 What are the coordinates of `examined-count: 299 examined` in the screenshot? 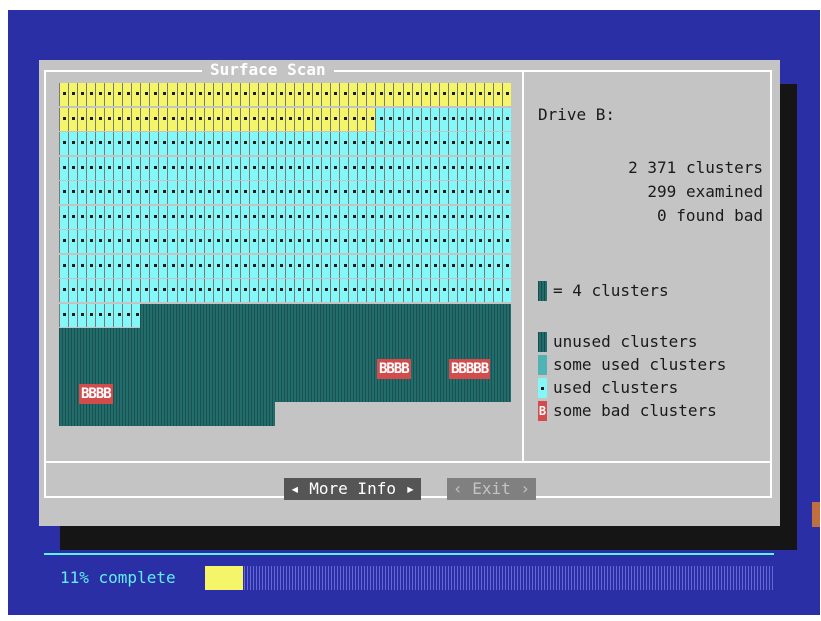 It's located at (705, 191).